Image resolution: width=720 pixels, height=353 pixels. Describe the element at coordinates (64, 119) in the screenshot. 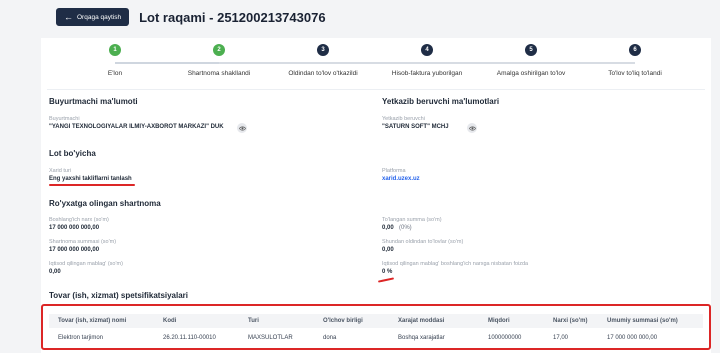

I see `buyer-label: Buyurtmachi` at that location.